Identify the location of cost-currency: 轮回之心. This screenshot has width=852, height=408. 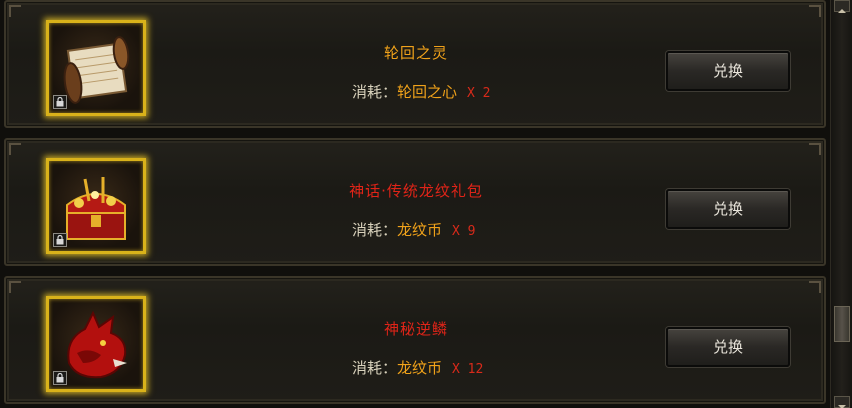
(427, 92).